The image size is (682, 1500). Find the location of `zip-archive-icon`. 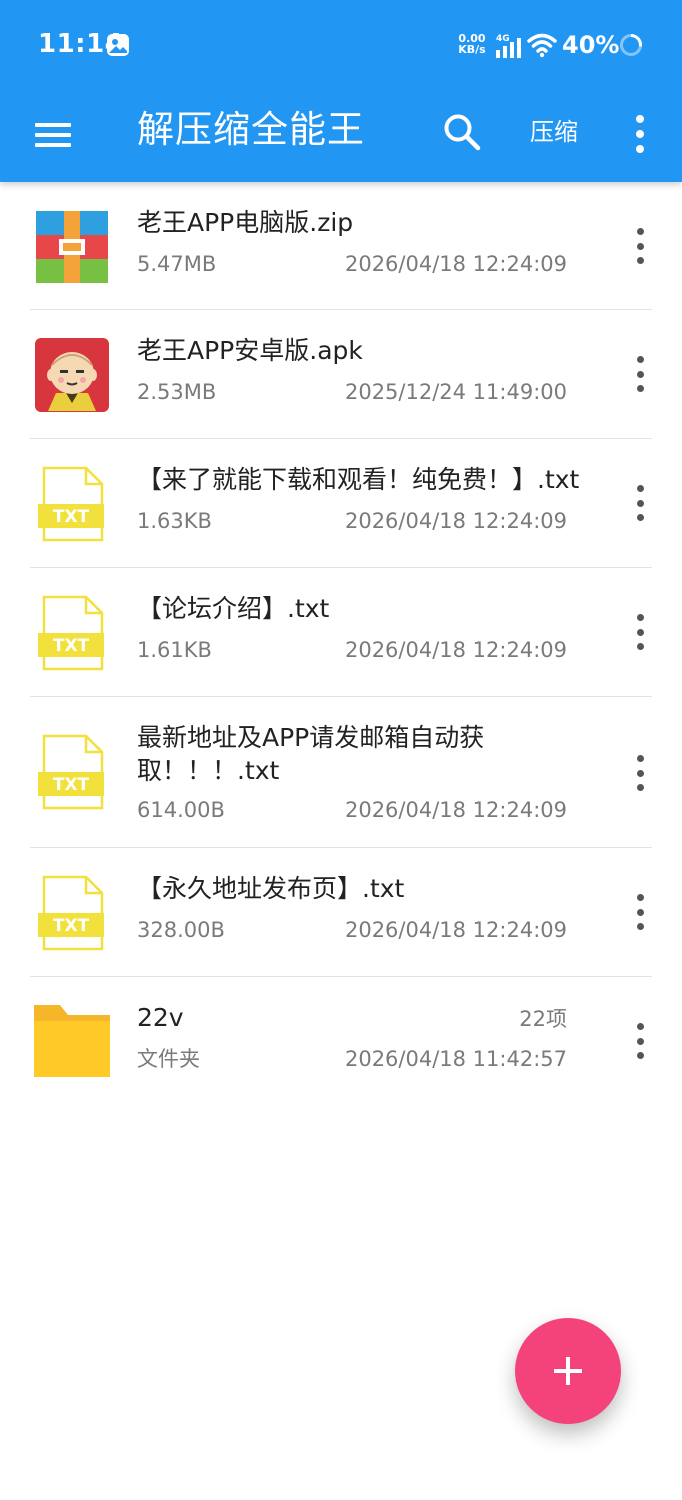

zip-archive-icon is located at coordinates (72, 247).